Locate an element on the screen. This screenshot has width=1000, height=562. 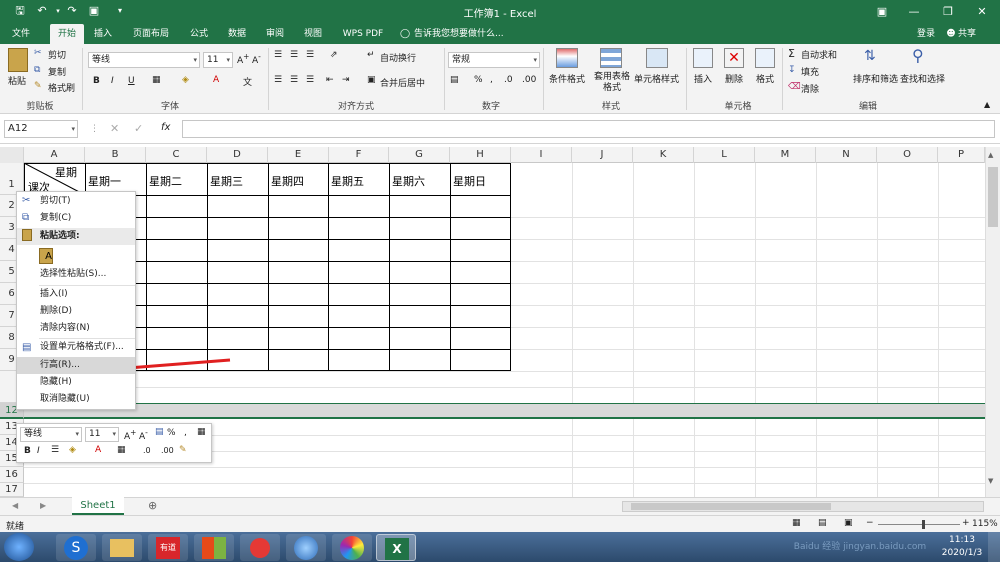
header-cell: 星期五 is located at coordinates (346, 181).